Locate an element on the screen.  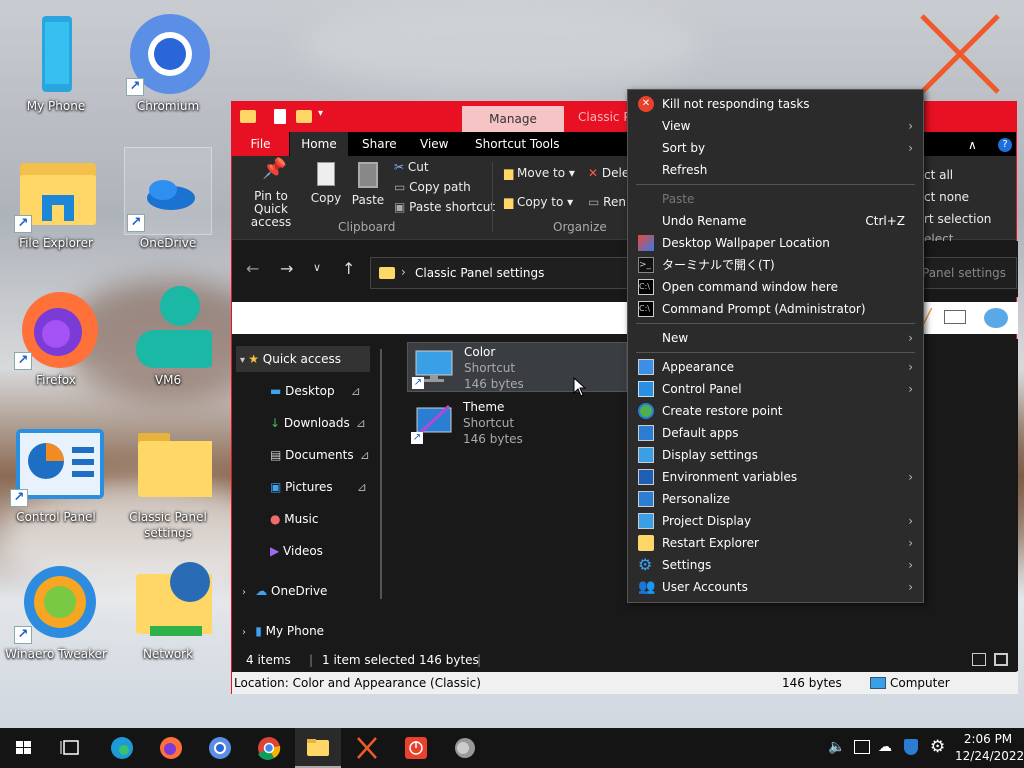
paste-button: Paste is located at coordinates (368, 184).